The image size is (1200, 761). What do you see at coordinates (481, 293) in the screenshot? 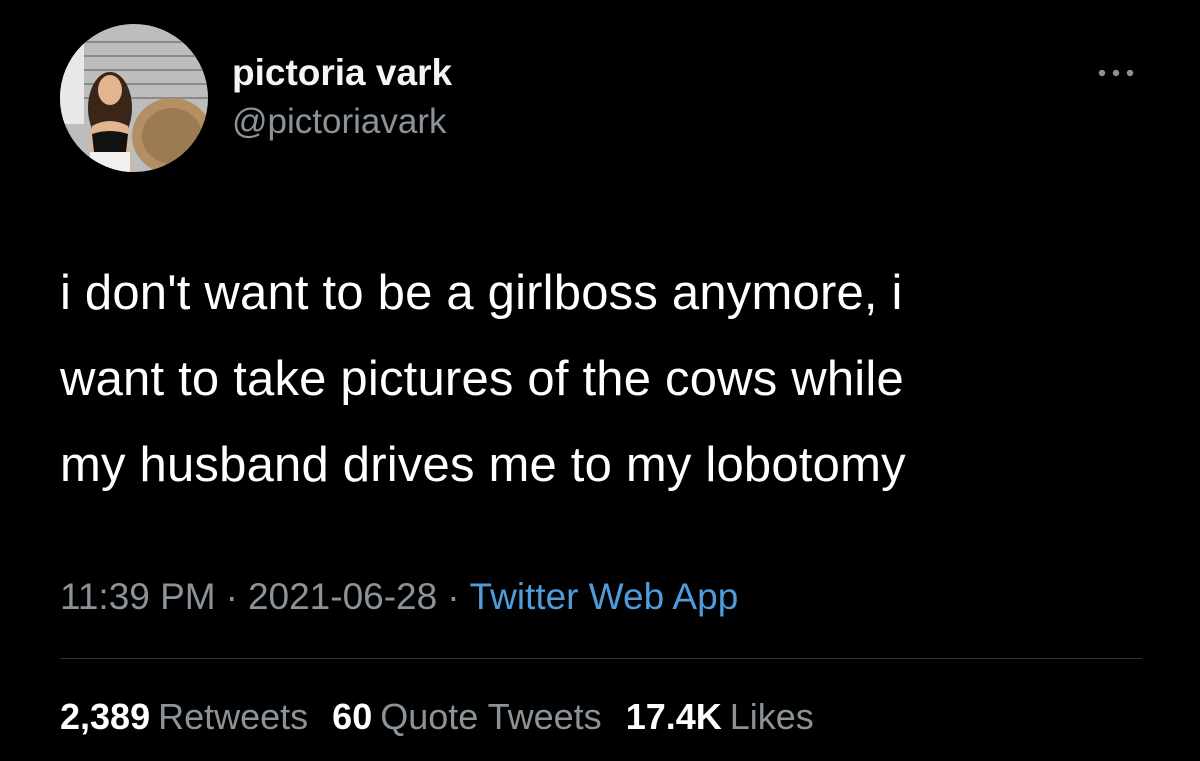
I see `tweet-text-line: i don't want to be a girlboss anymore, i` at bounding box center [481, 293].